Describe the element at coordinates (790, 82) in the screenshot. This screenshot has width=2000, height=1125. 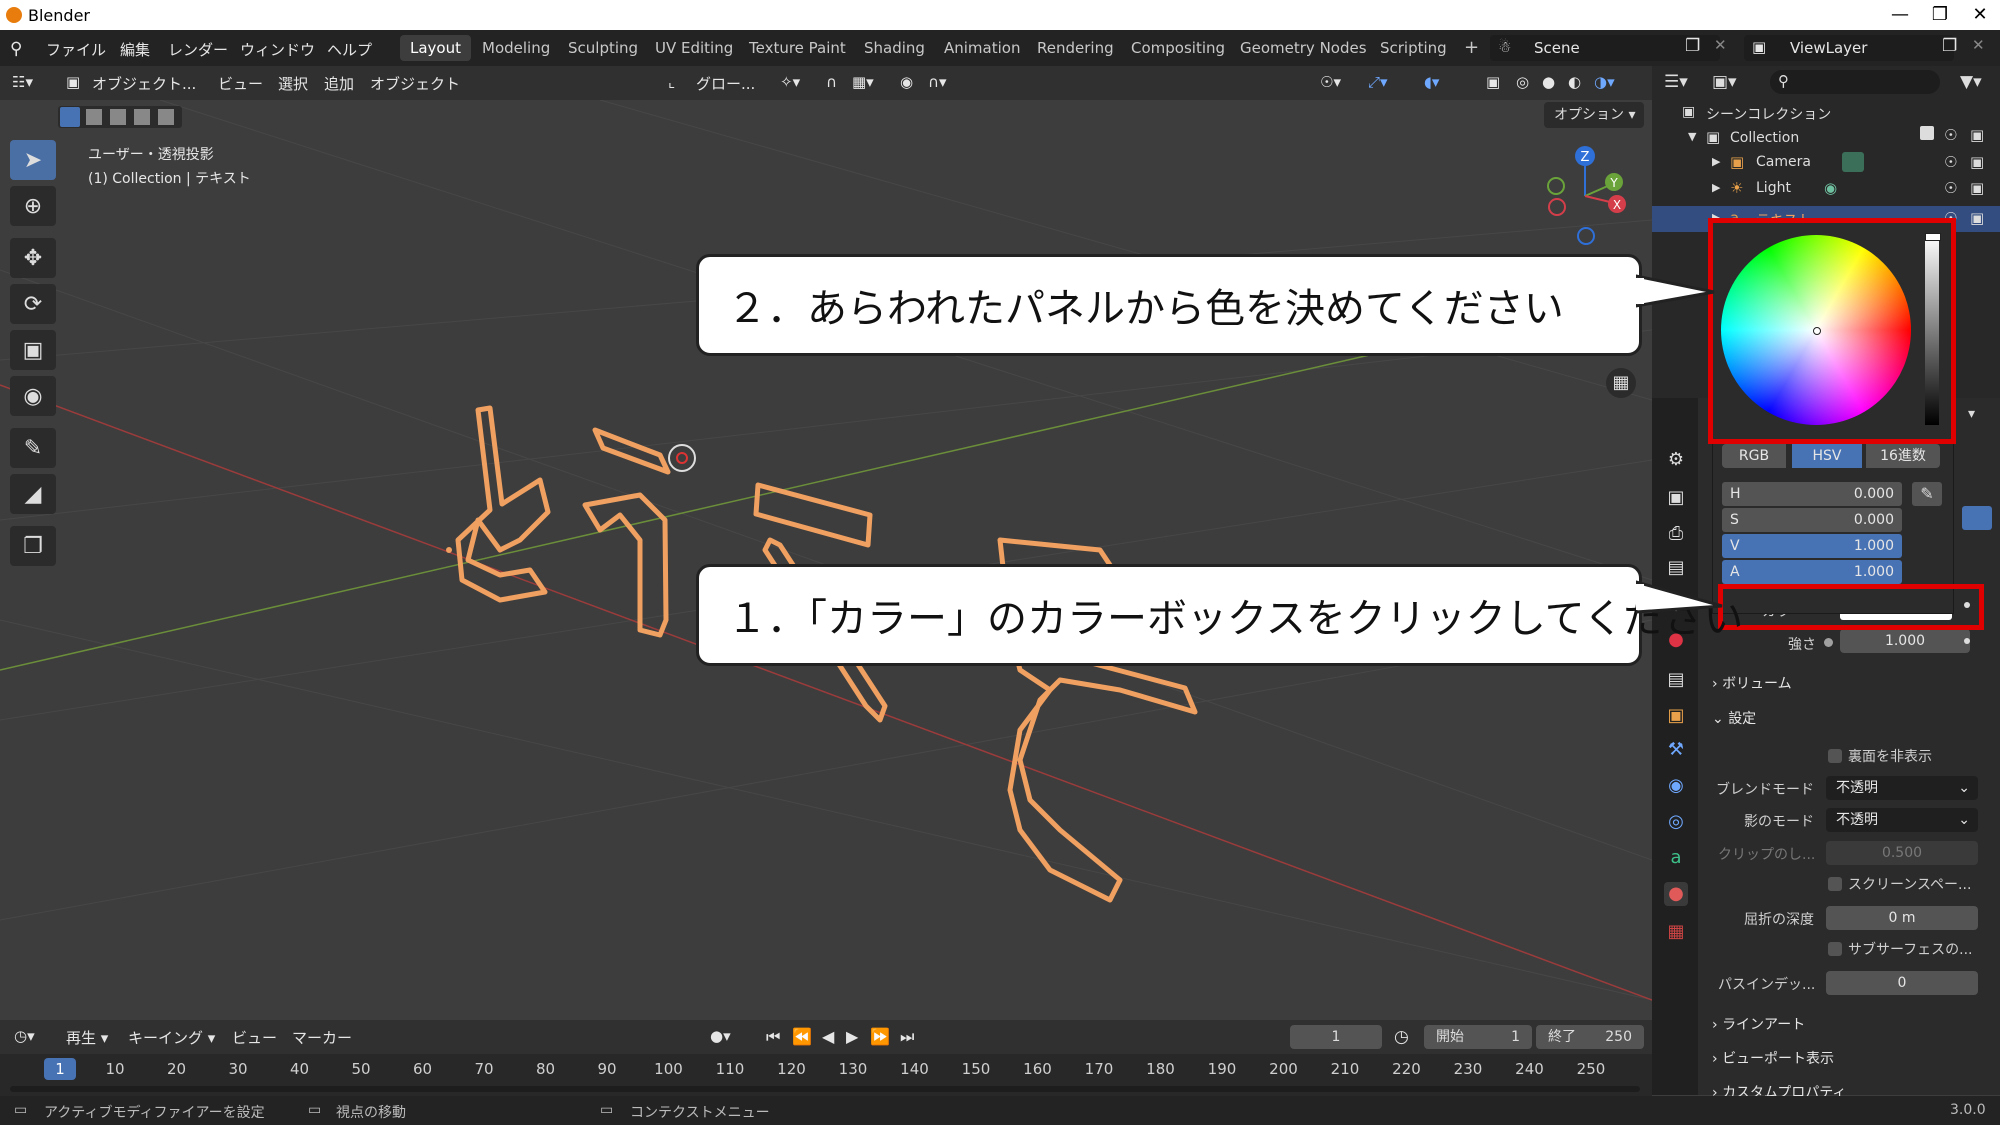
I see `pivot-icon: ✧▾` at that location.